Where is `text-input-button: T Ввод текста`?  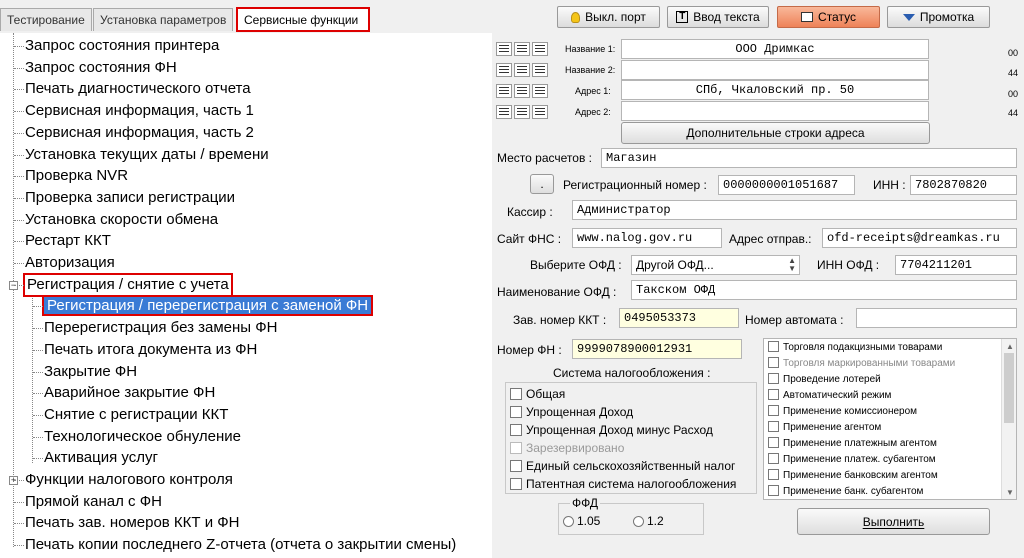 text-input-button: T Ввод текста is located at coordinates (718, 17).